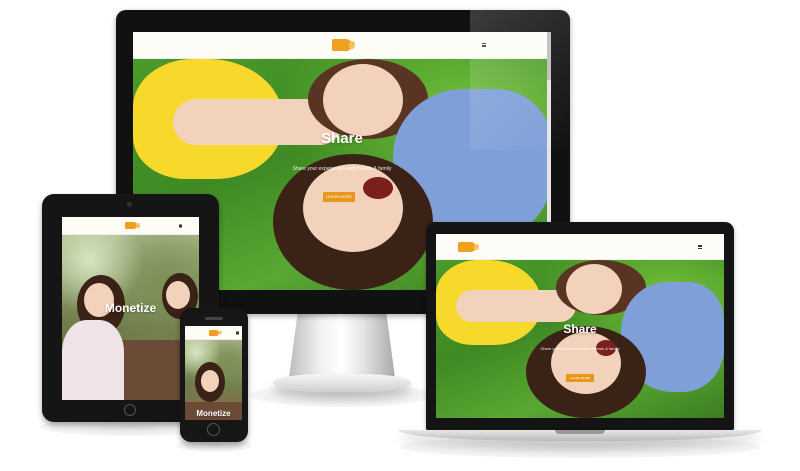 Image resolution: width=800 pixels, height=471 pixels. I want to click on hero-photo-dress, so click(93, 360).